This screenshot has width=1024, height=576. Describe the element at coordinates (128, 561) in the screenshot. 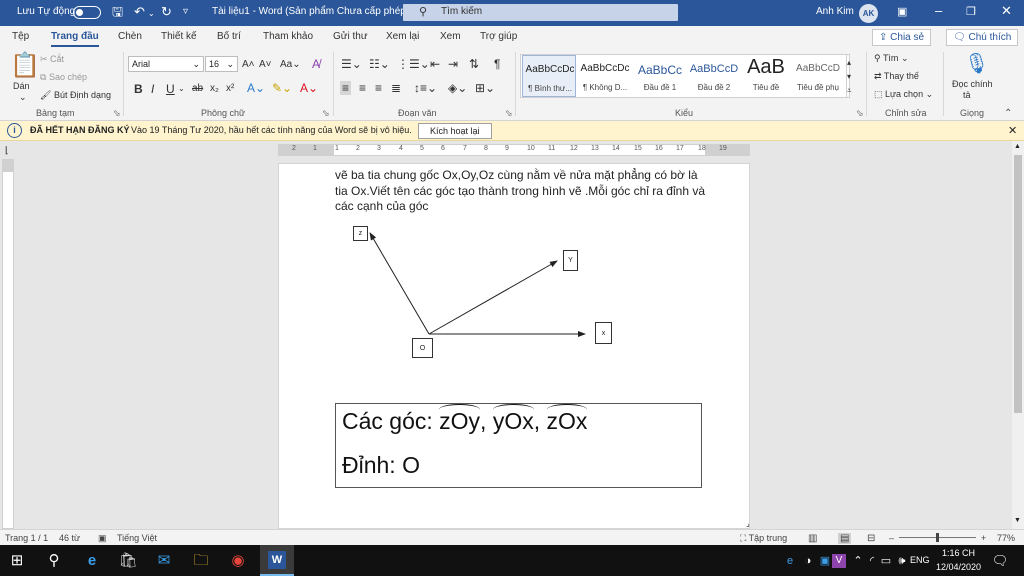

I see `store-icon: 🛍` at that location.